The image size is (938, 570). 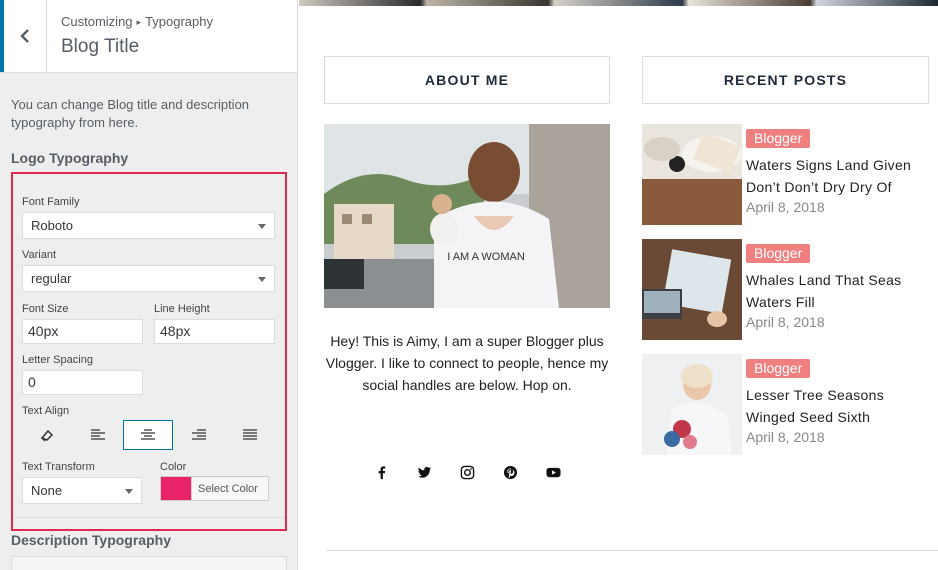 I want to click on about-me-heading: ABOUT ME, so click(x=467, y=80).